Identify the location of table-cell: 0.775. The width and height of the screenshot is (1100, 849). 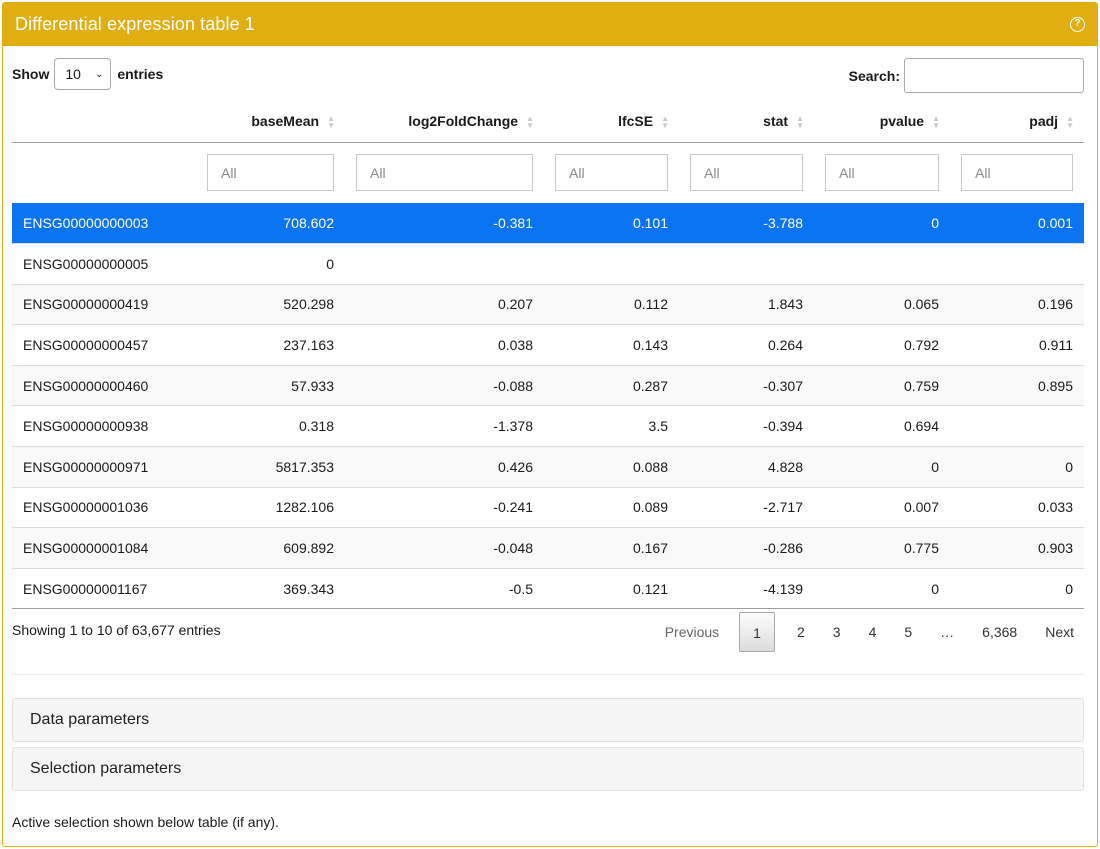
(882, 548).